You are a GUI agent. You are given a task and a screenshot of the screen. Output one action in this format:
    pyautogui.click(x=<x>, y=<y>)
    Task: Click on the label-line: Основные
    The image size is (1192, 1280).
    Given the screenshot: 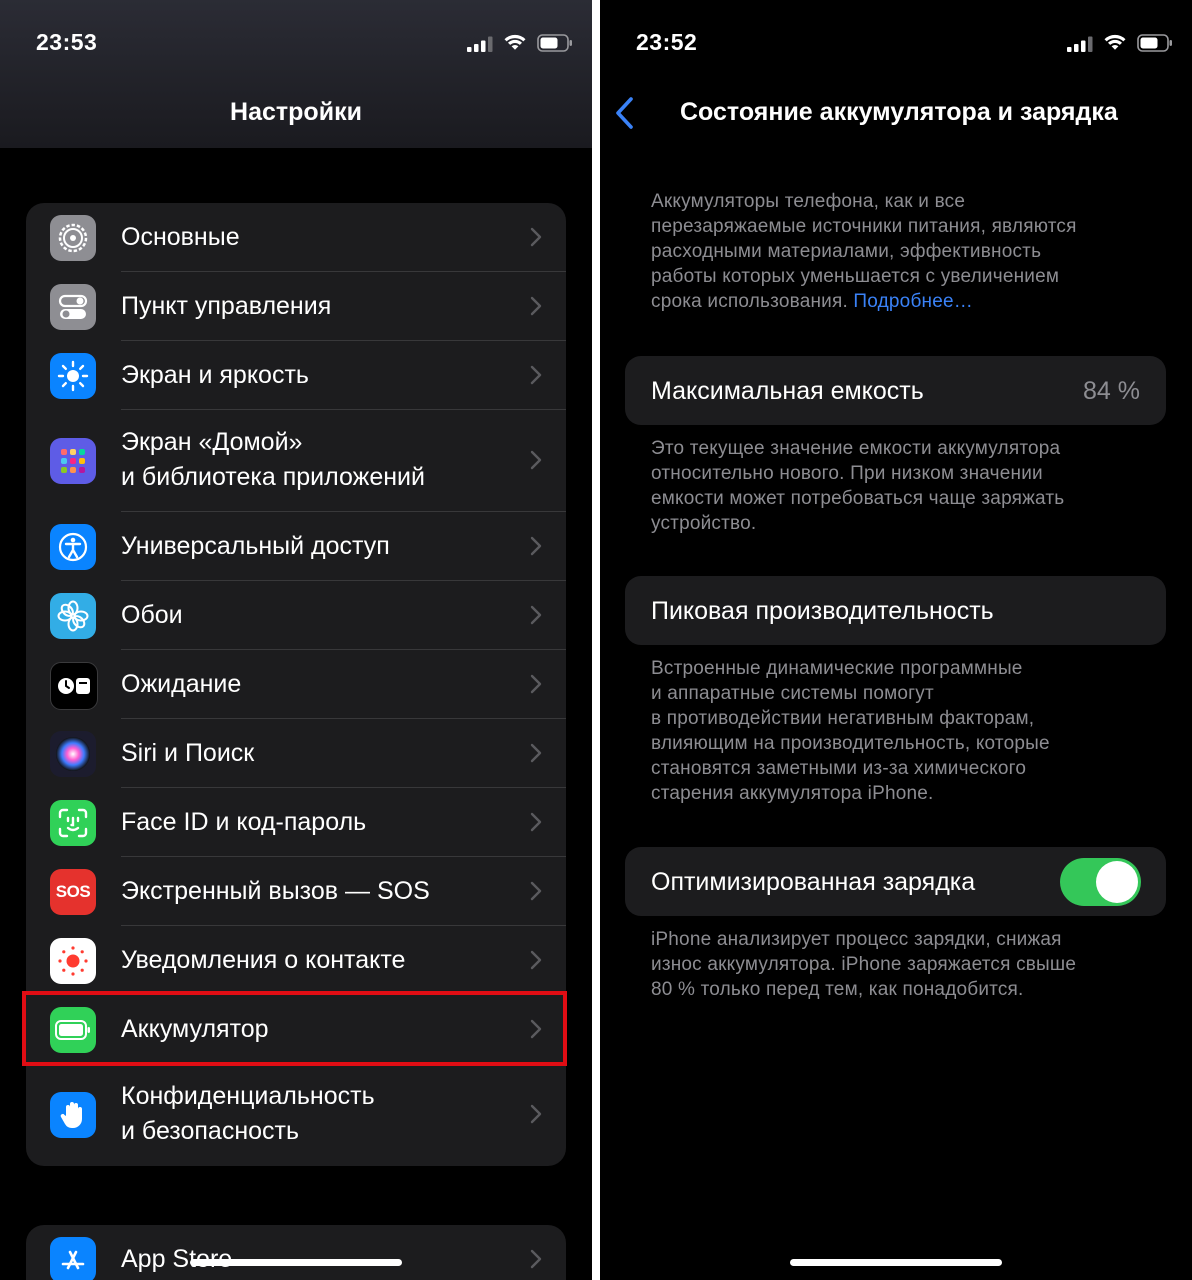 What is the action you would take?
    pyautogui.click(x=180, y=237)
    